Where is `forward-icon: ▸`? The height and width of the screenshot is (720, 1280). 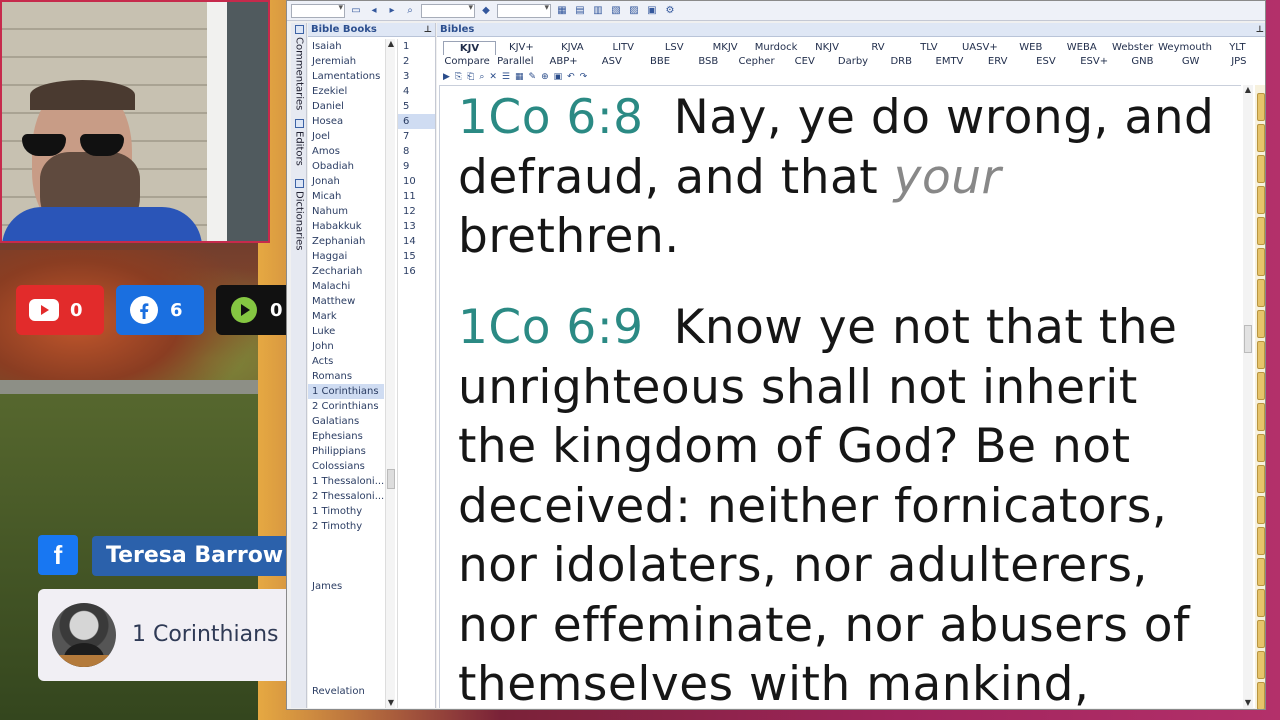 forward-icon: ▸ is located at coordinates (392, 11).